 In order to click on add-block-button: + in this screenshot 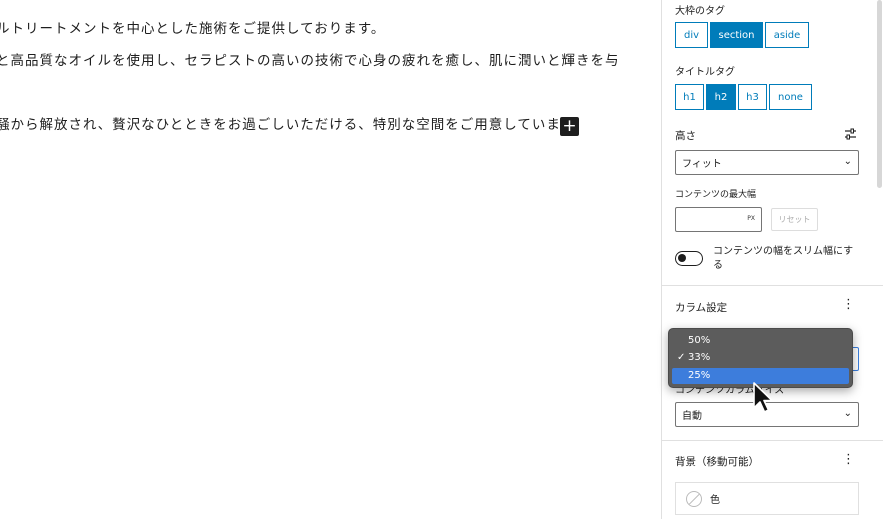, I will do `click(569, 126)`.